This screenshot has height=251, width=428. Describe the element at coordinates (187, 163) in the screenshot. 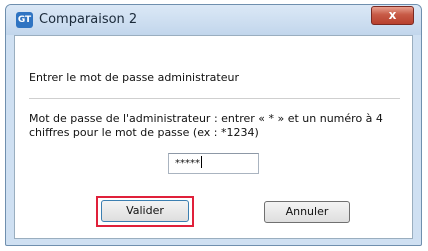

I see `password-value: *****` at that location.